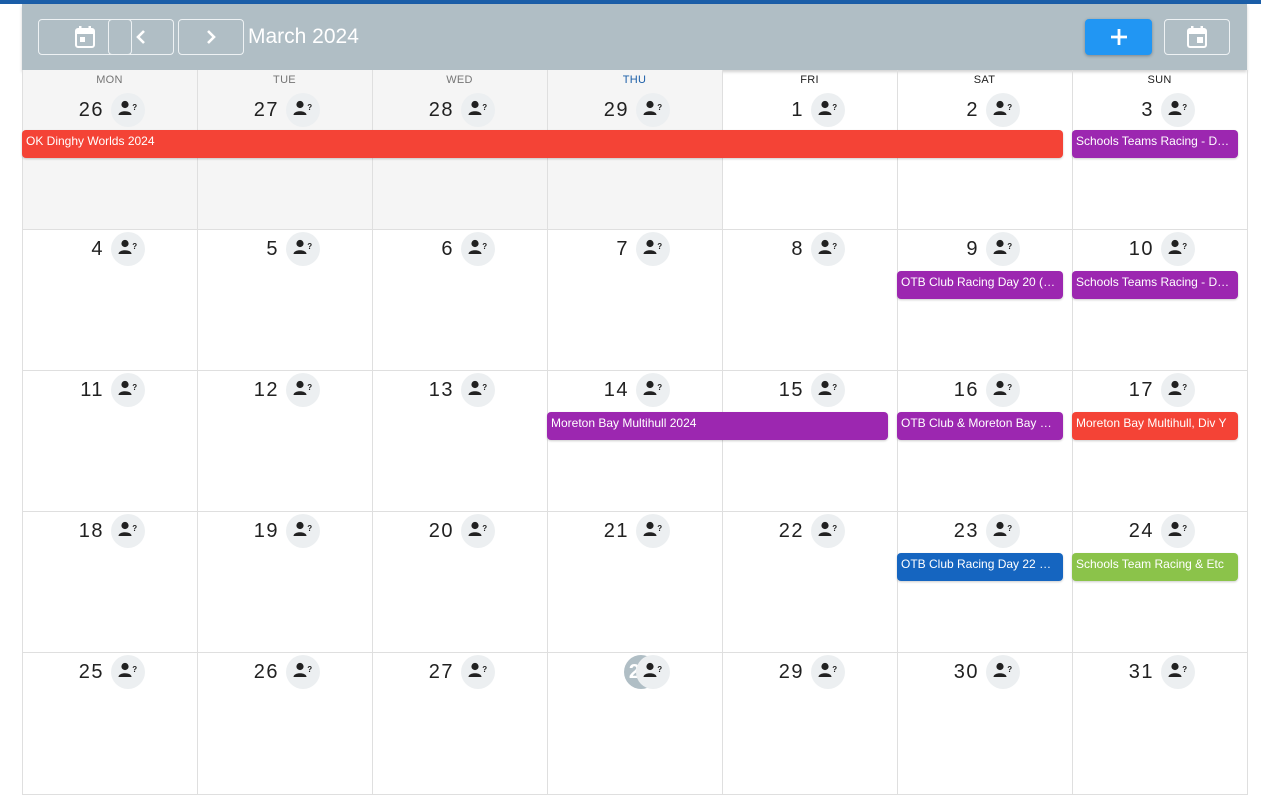  Describe the element at coordinates (542, 144) in the screenshot. I see `event-chip: OK Dinghy Worlds 2024` at that location.